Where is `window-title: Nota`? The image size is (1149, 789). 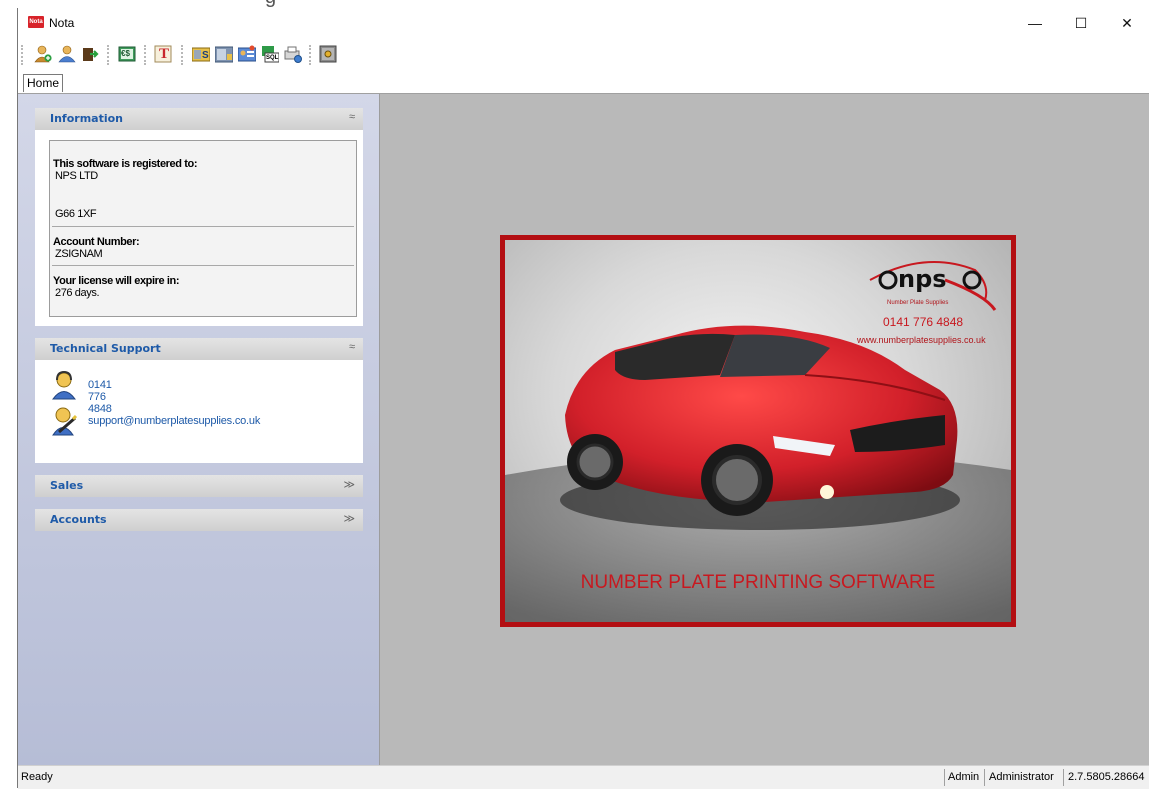
window-title: Nota is located at coordinates (62, 23).